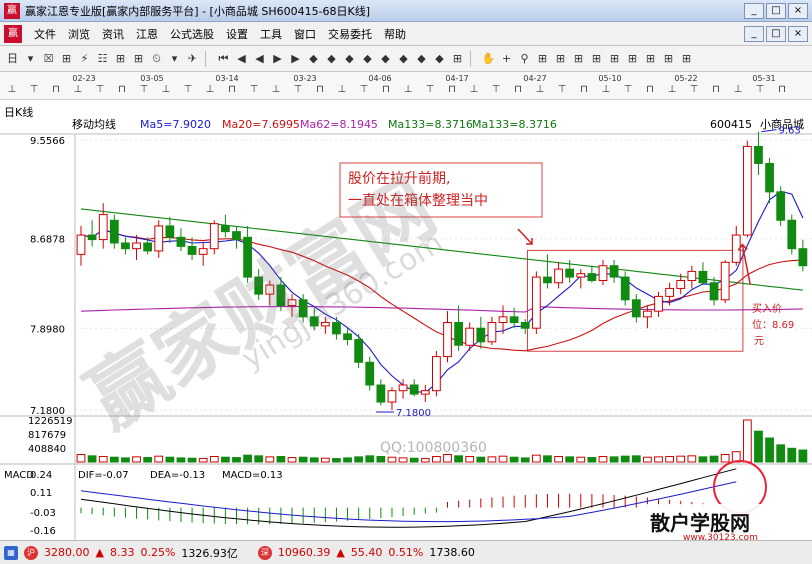  Describe the element at coordinates (45, 34) in the screenshot. I see `menu-file: 文件` at that location.